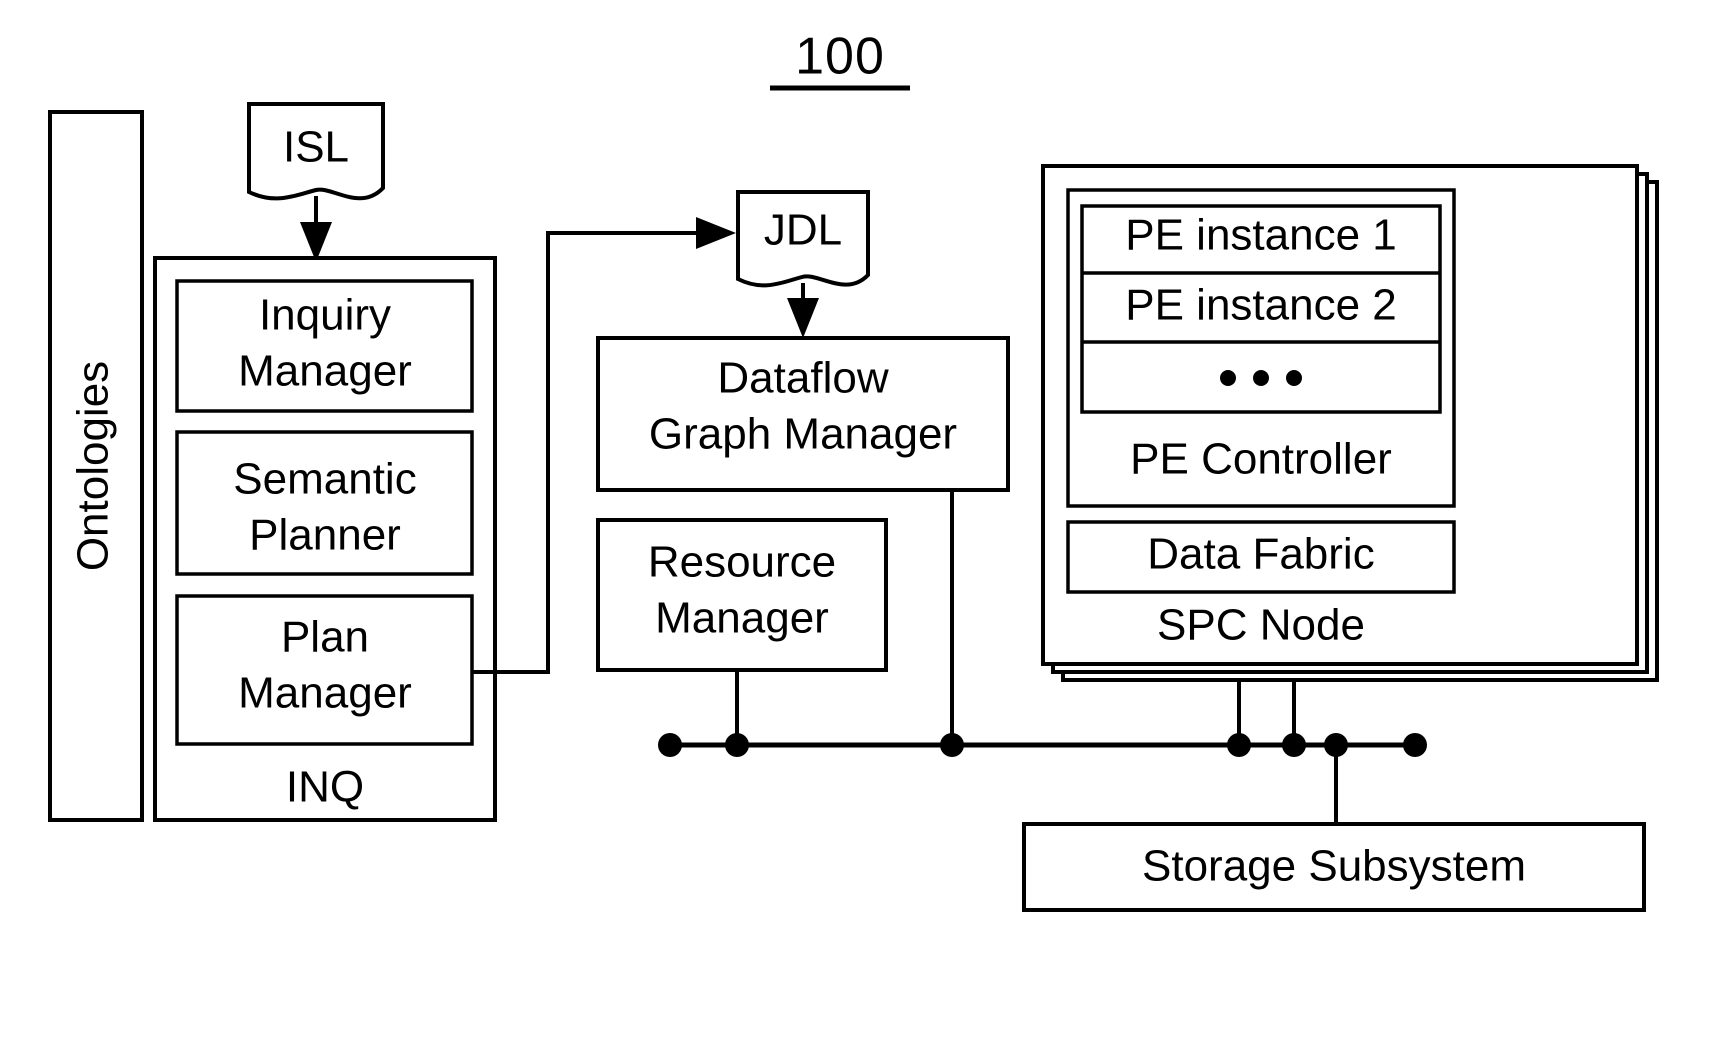 The height and width of the screenshot is (1037, 1727). I want to click on data-fabric-box: Data Fabric, so click(1261, 557).